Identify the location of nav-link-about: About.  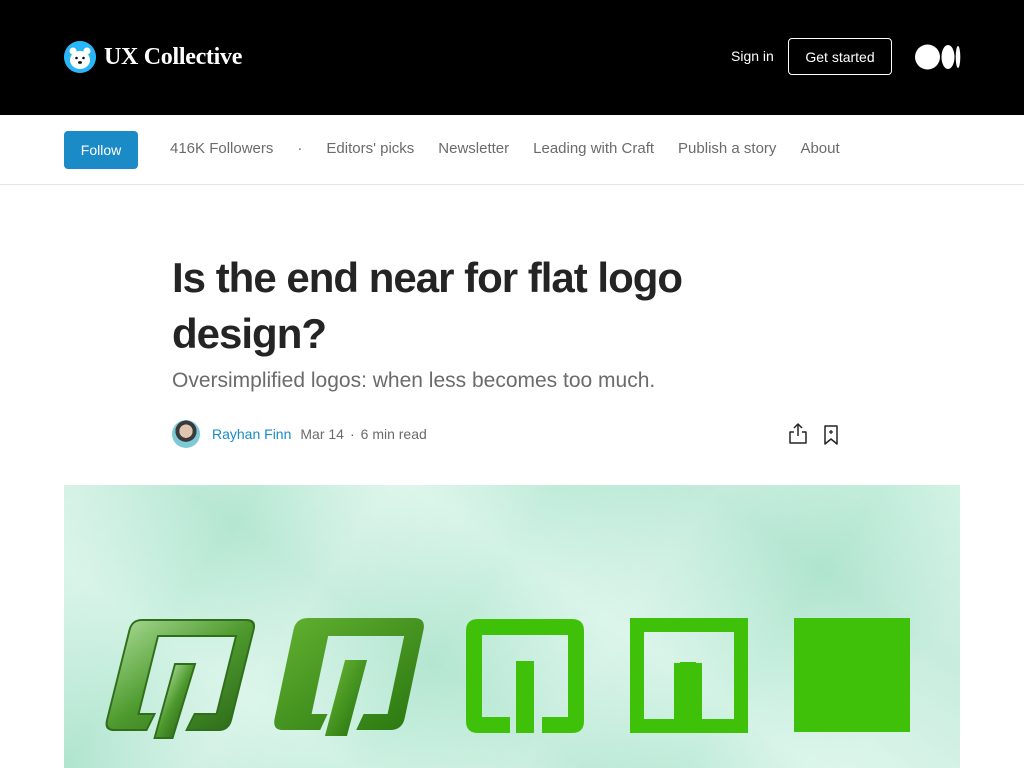
(819, 148).